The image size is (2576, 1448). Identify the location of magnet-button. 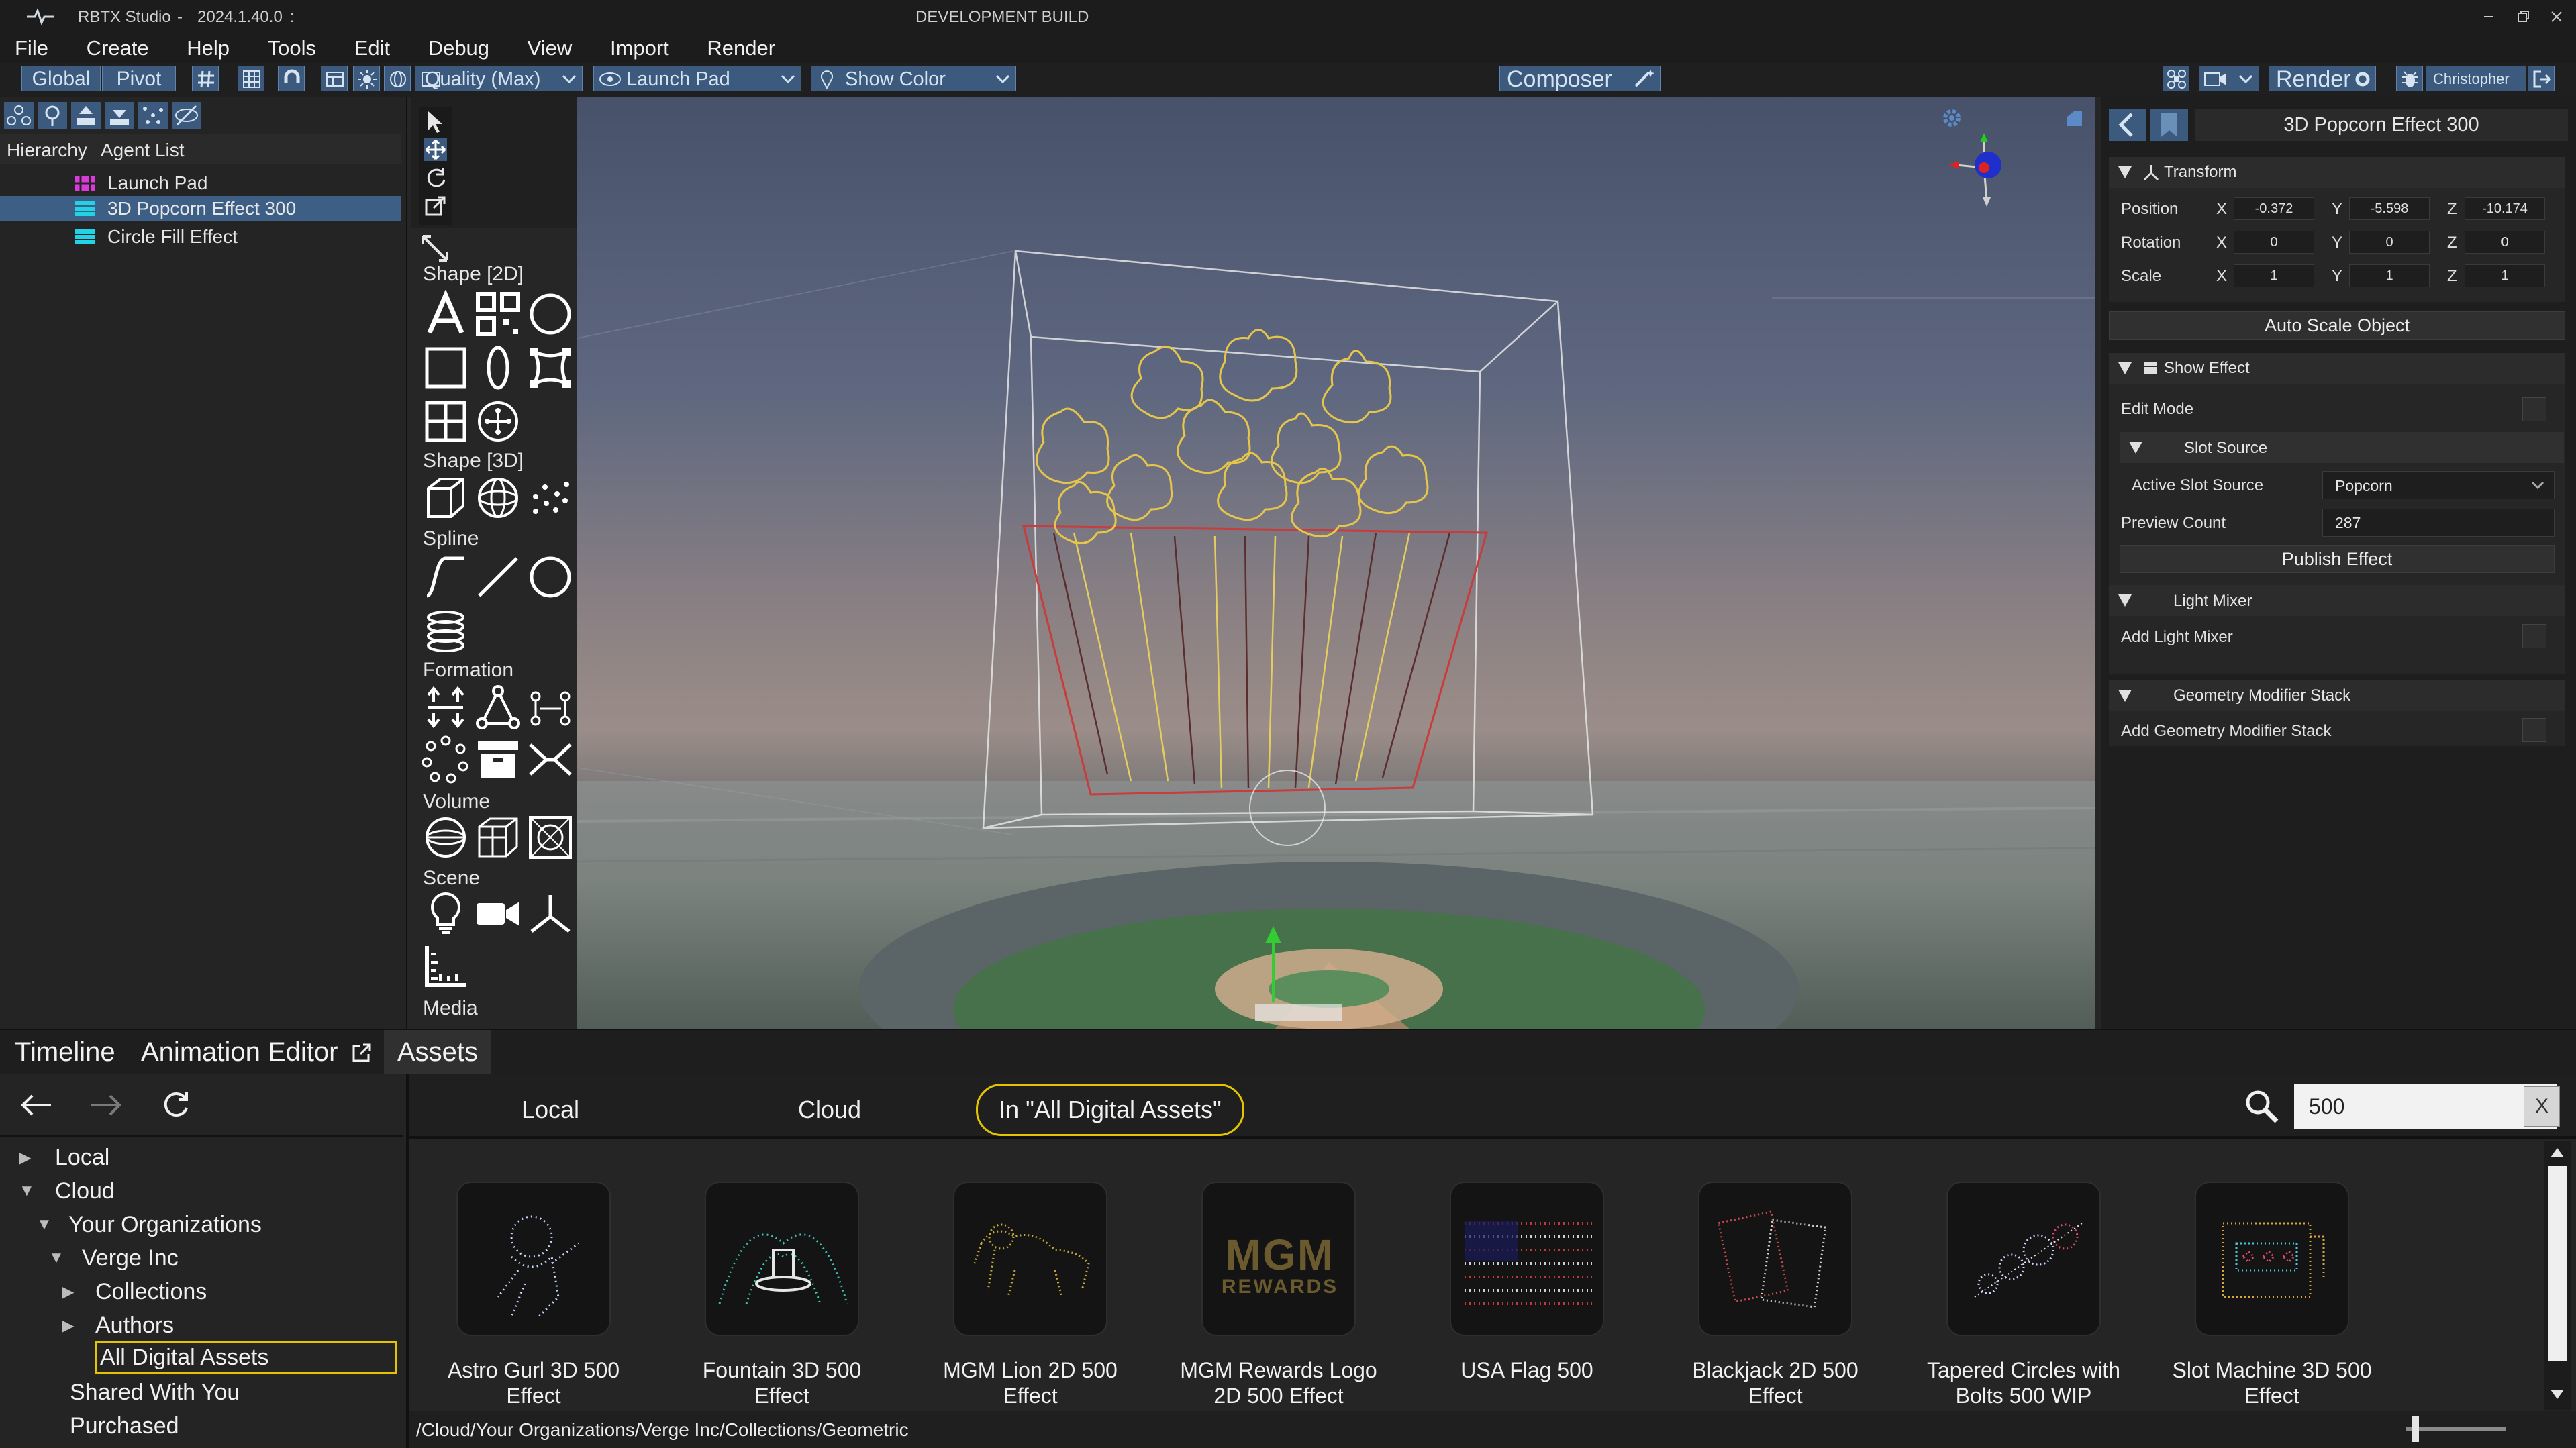
(291, 78).